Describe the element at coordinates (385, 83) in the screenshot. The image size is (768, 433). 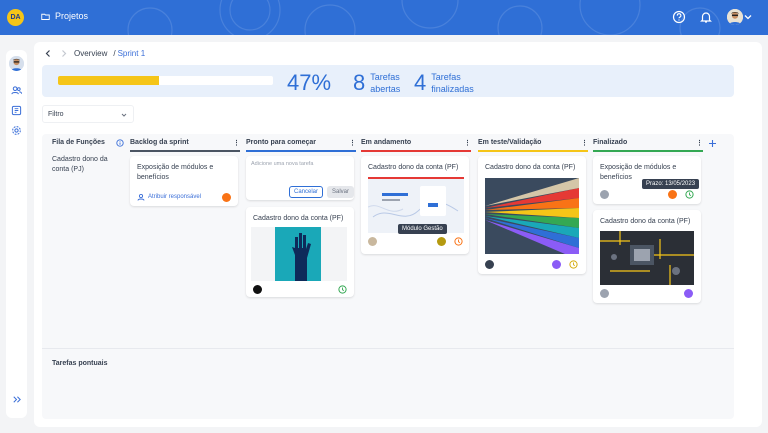
I see `open-tasks-label: Tarefas abertas` at that location.